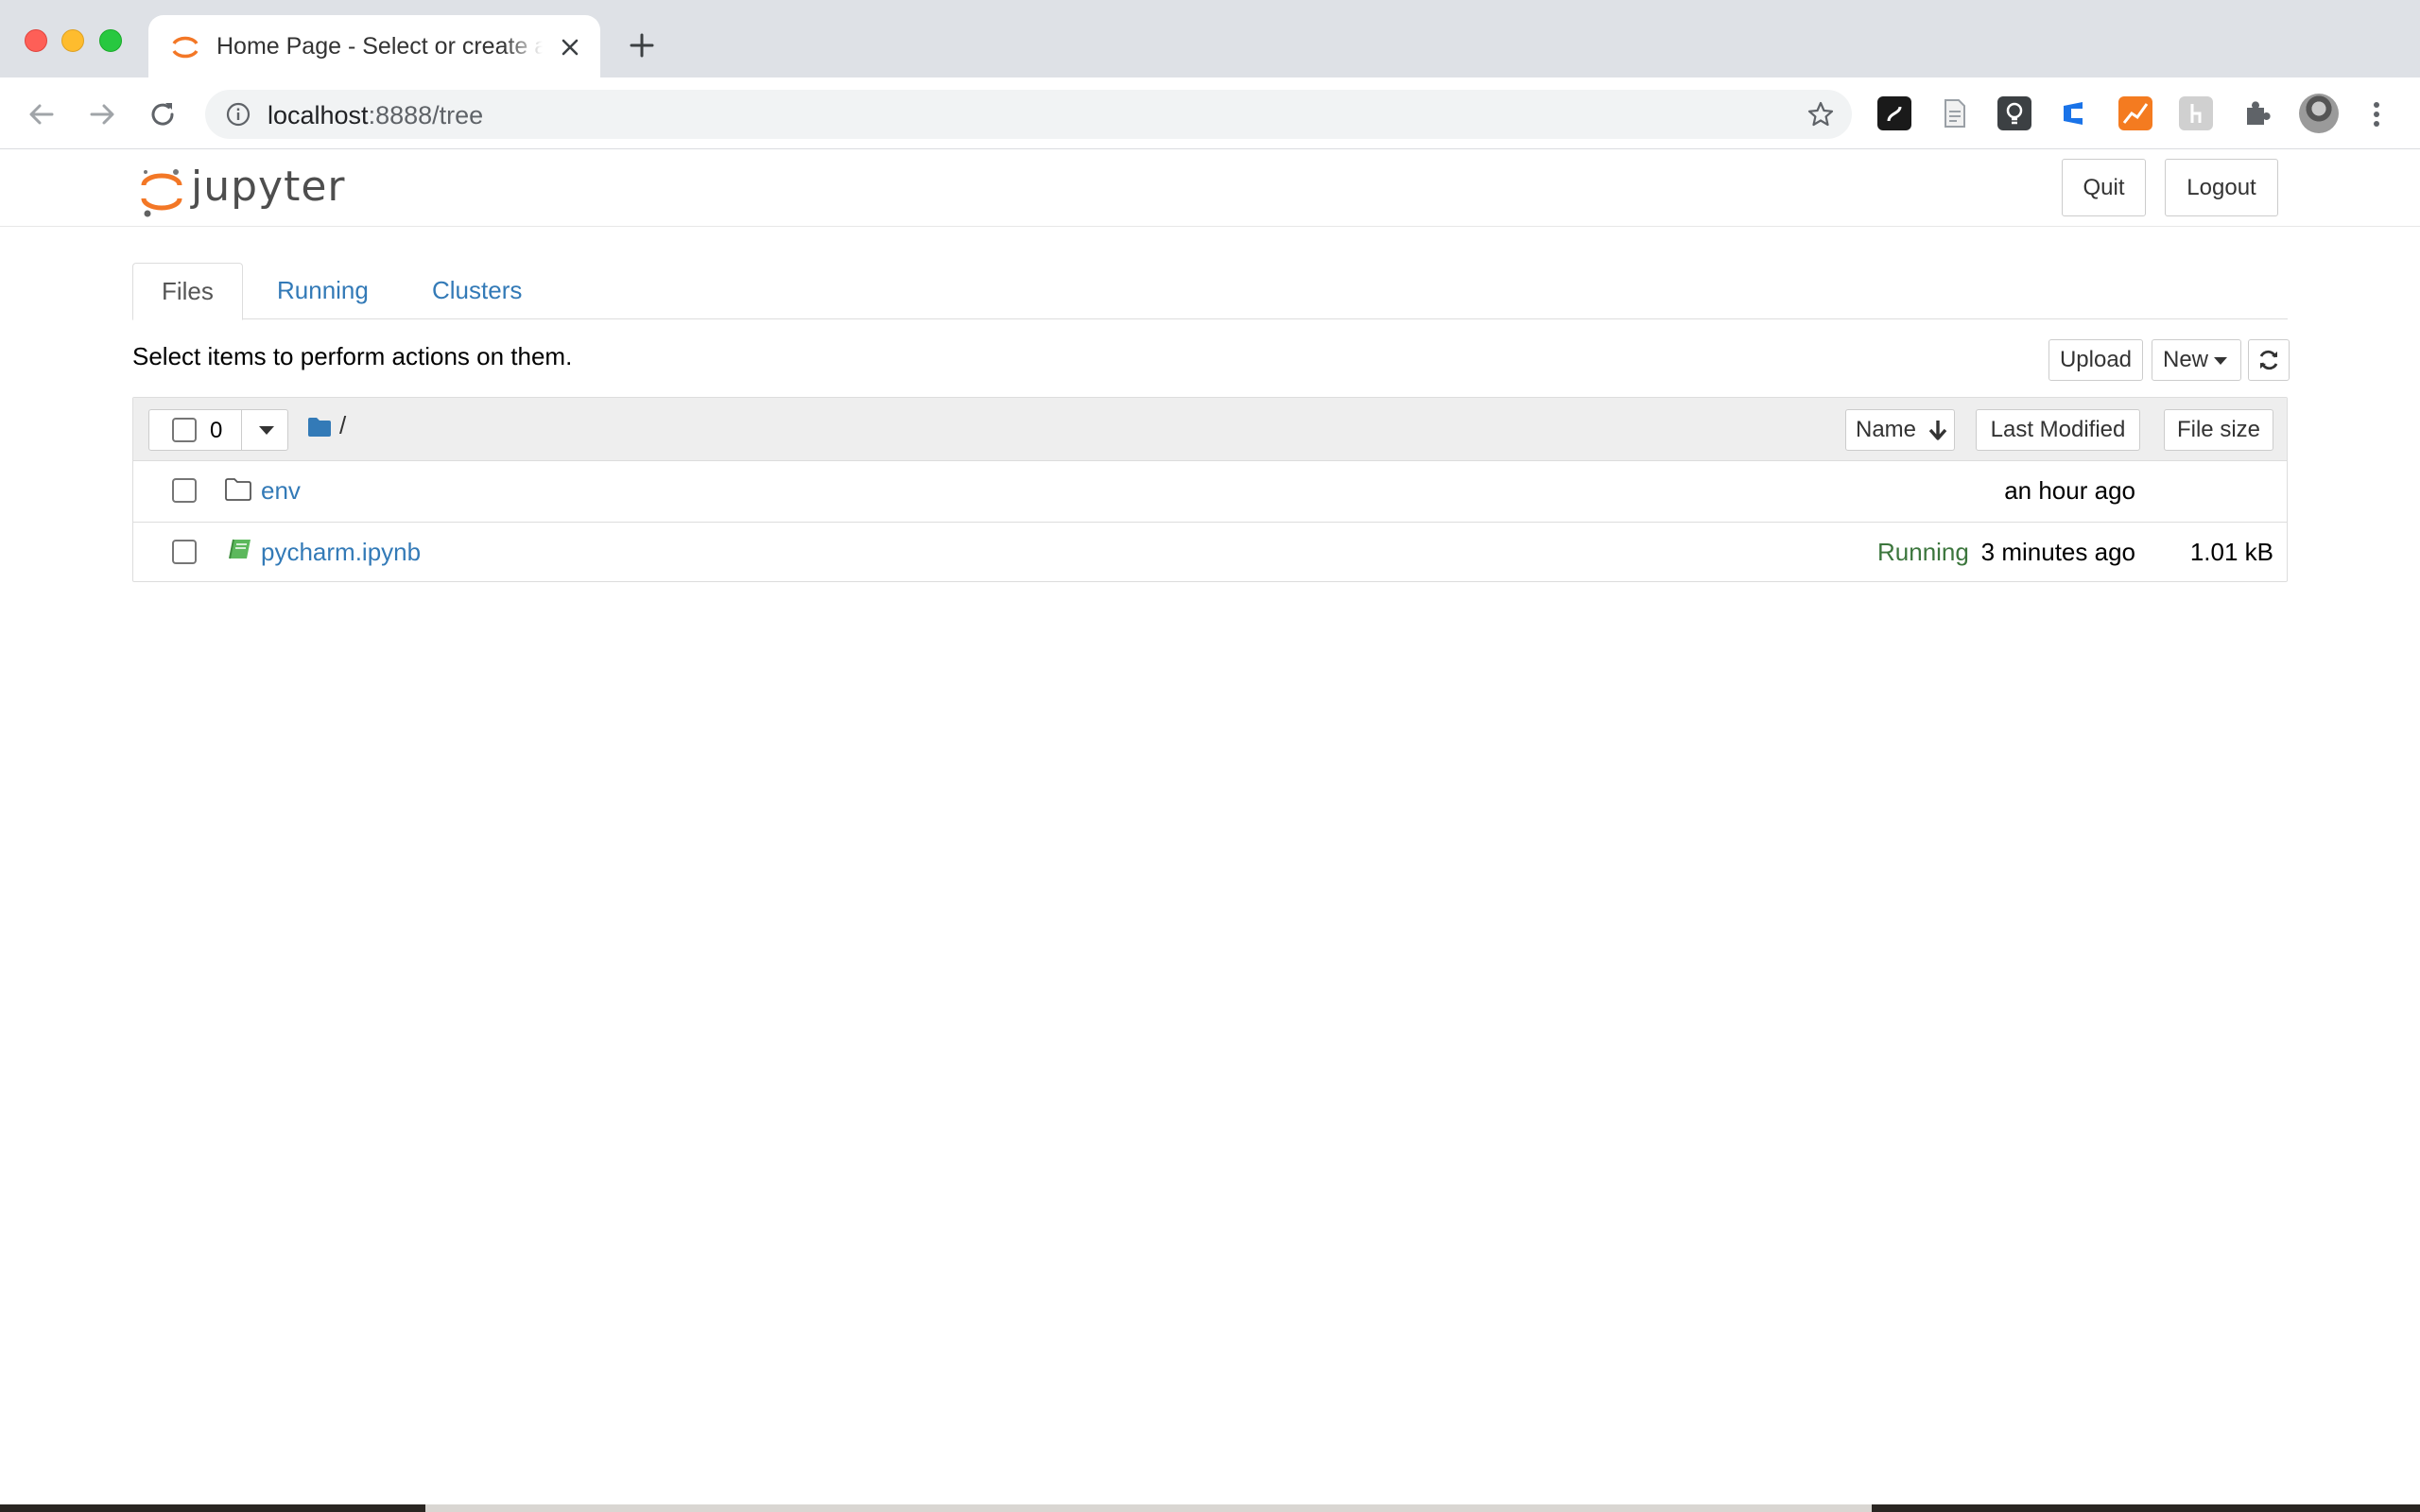 Image resolution: width=2420 pixels, height=1512 pixels. I want to click on running-status-label: Running, so click(1923, 552).